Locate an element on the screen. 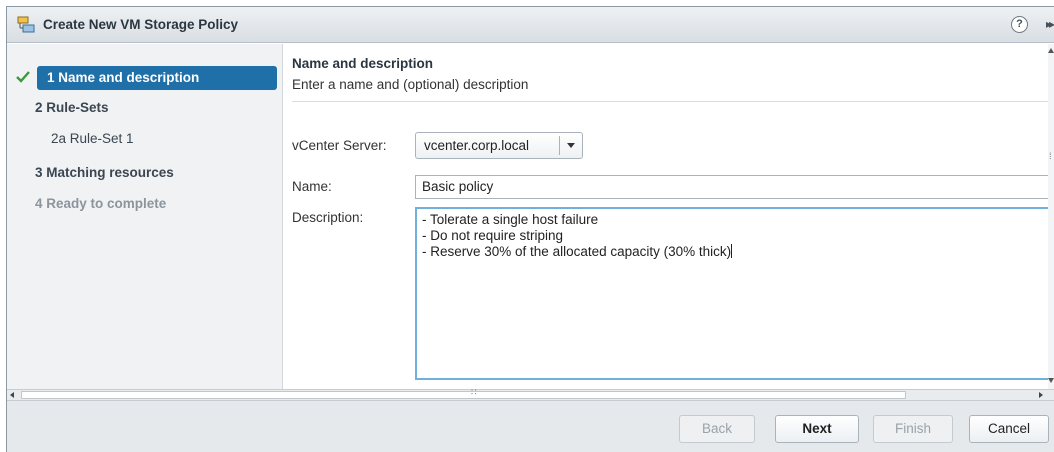  section-subtitle: Enter a name and (optional) description is located at coordinates (410, 84).